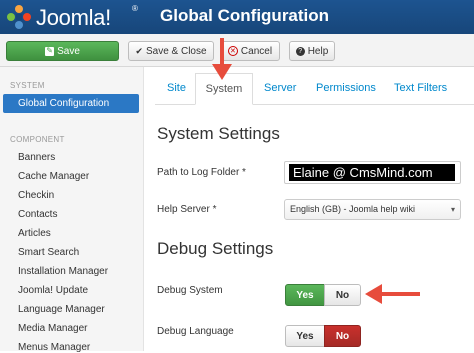 This screenshot has height=353, width=474. Describe the element at coordinates (245, 15) in the screenshot. I see `page-title: Global Configuration` at that location.